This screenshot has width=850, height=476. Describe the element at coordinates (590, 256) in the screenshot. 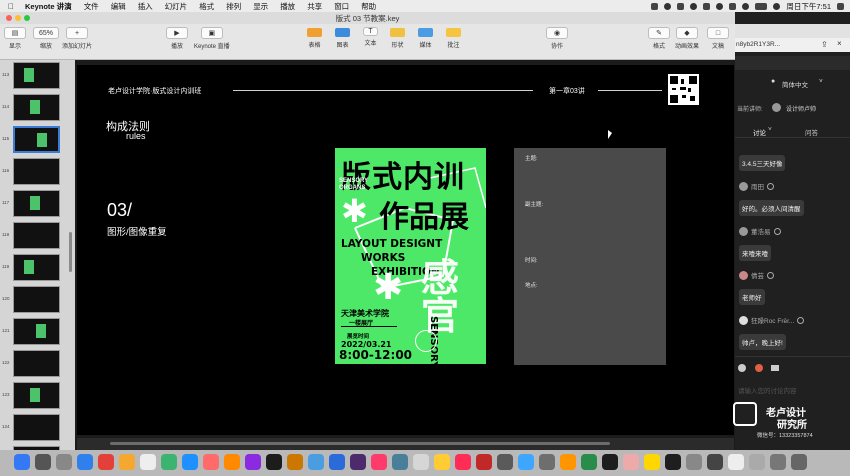

I see `info-placeholder: 主题: 副主题: 时间: 地点:` at that location.